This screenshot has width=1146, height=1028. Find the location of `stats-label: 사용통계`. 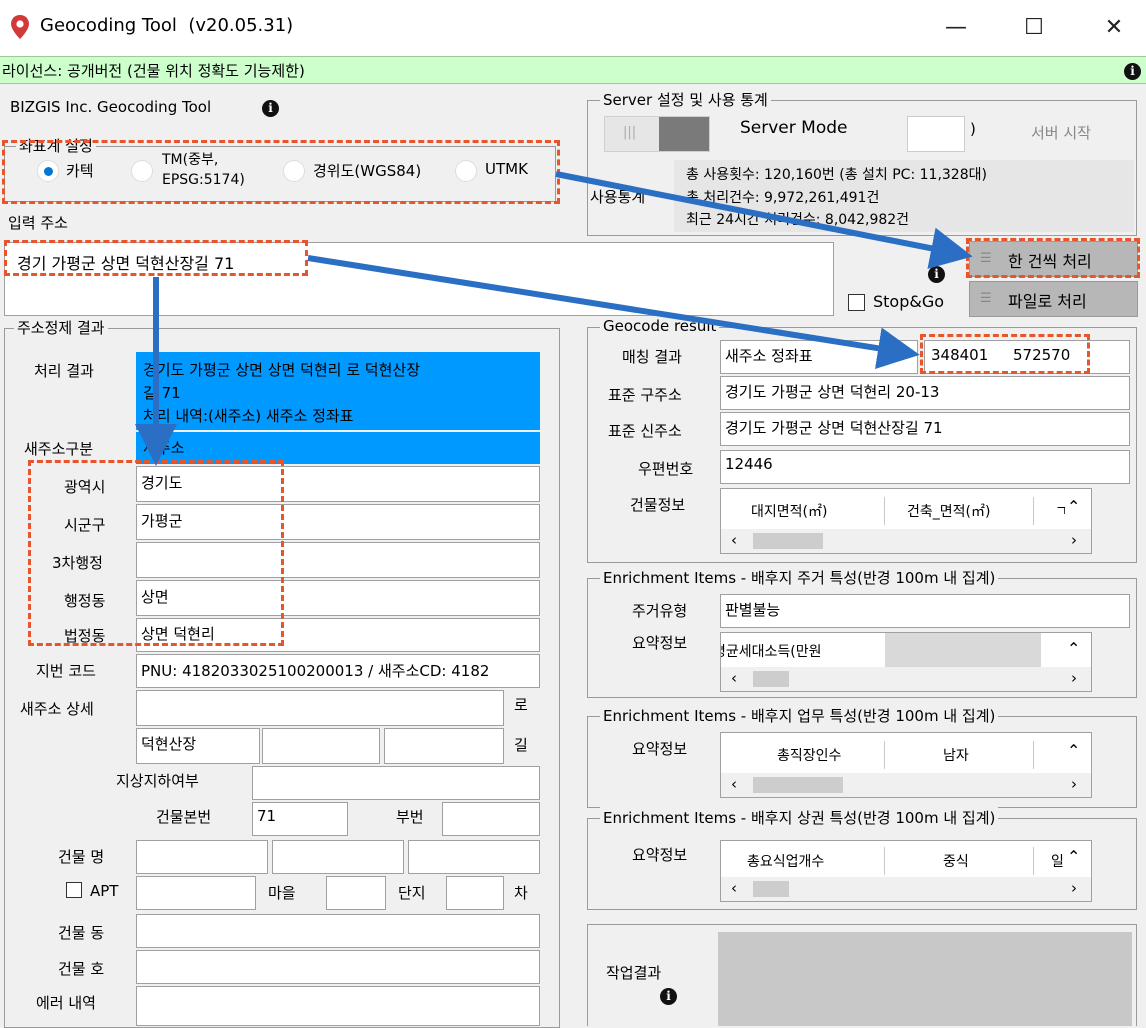

stats-label: 사용통계 is located at coordinates (618, 197).